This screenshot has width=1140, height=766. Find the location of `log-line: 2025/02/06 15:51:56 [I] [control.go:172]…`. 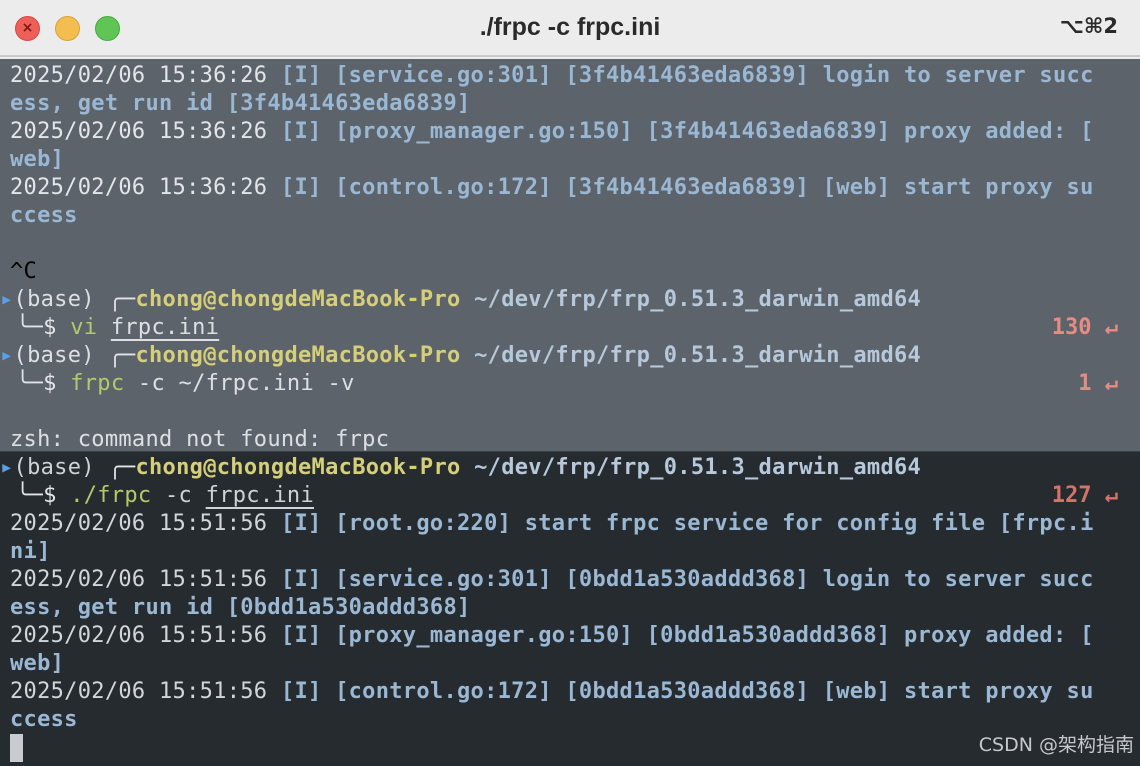

log-line: 2025/02/06 15:51:56 [I] [control.go:172]… is located at coordinates (552, 691).